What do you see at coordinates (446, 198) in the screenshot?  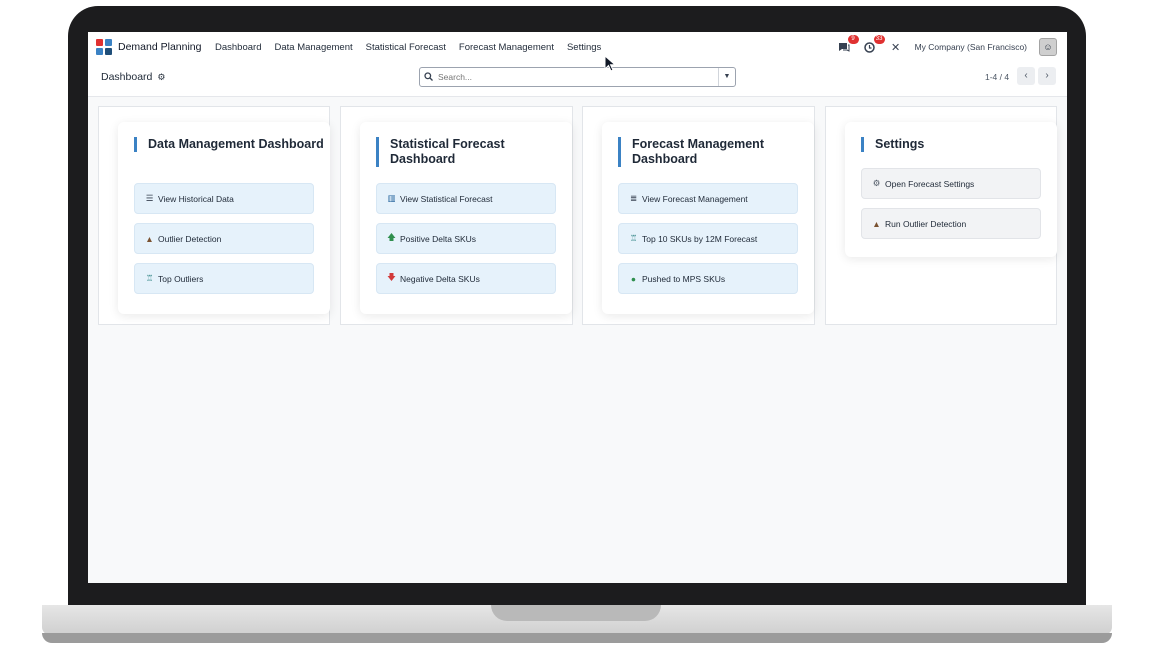 I see `button-label: View Statistical Forecast` at bounding box center [446, 198].